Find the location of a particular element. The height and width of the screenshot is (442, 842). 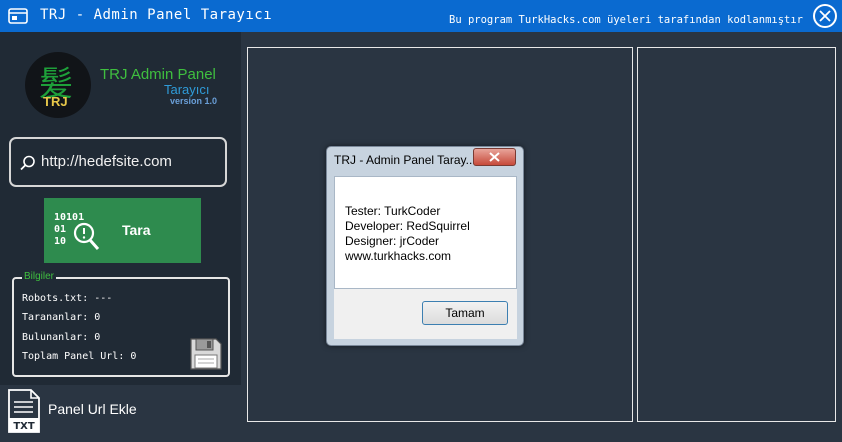

floppy-disk-icon is located at coordinates (206, 354).